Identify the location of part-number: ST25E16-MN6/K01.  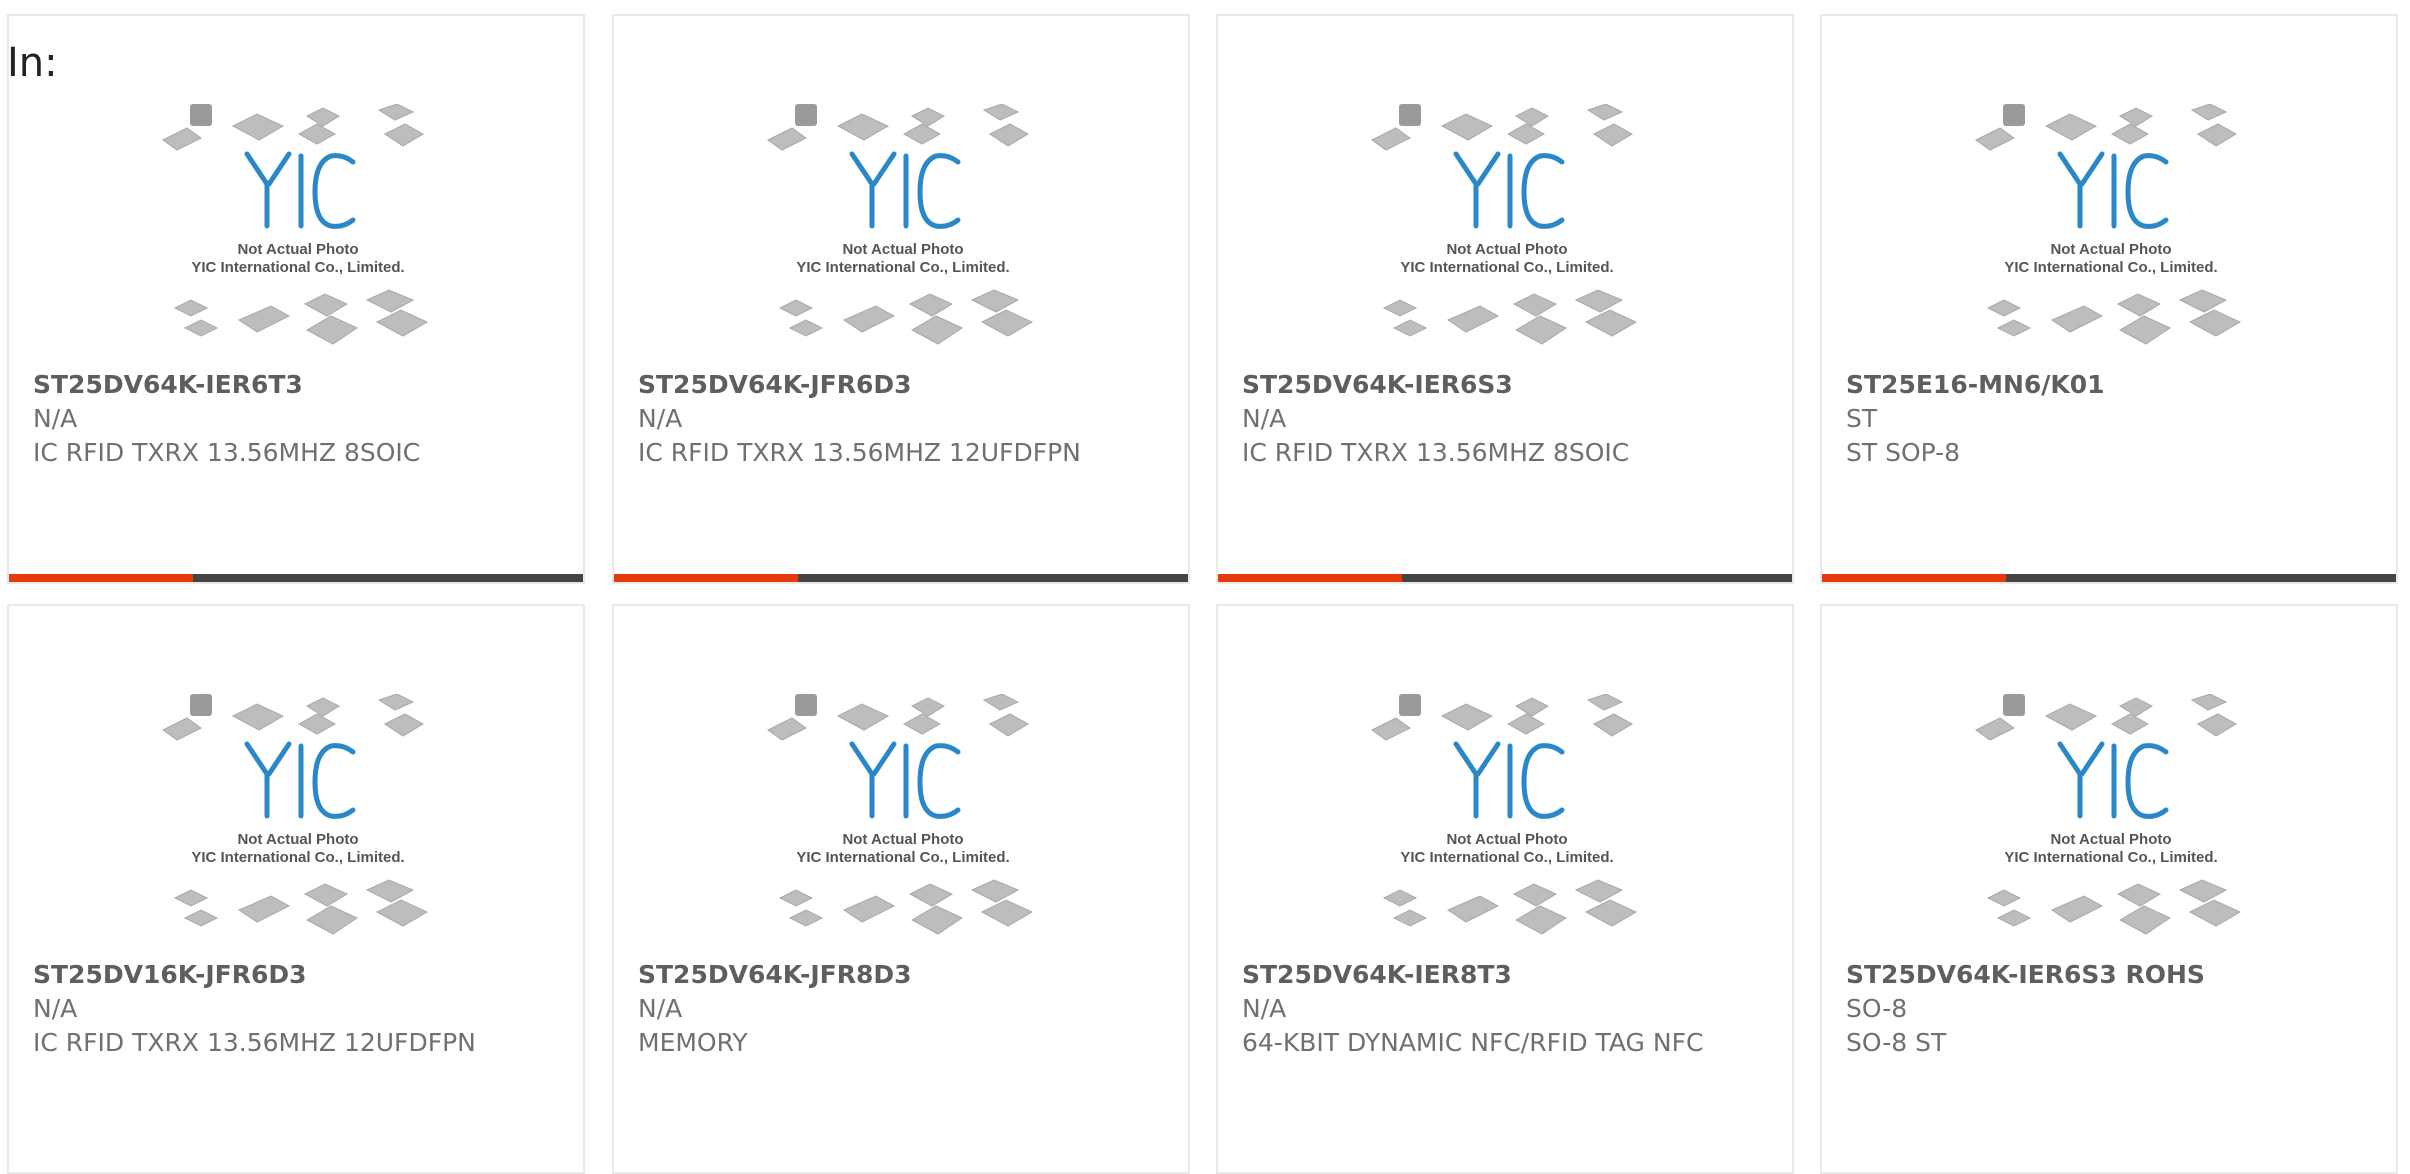
(2109, 385).